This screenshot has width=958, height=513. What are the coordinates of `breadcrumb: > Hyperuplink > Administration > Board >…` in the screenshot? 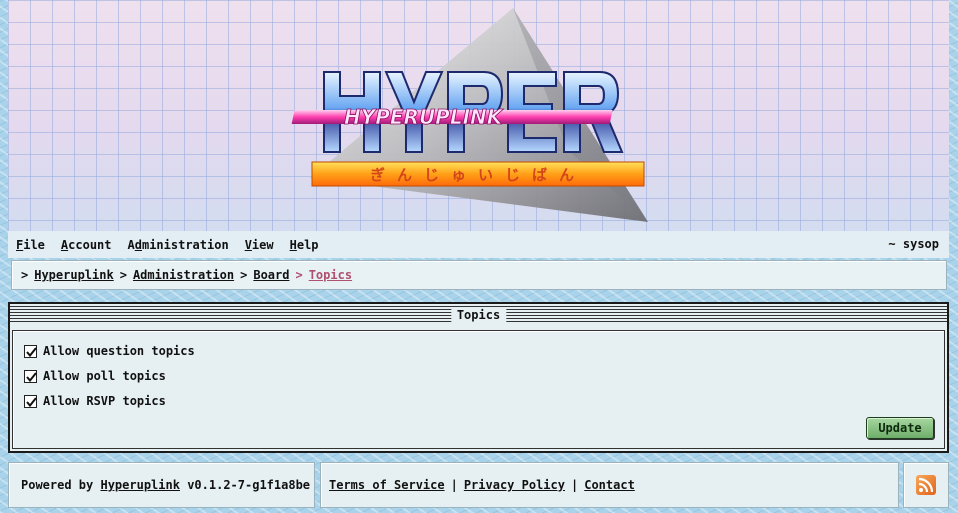 It's located at (479, 275).